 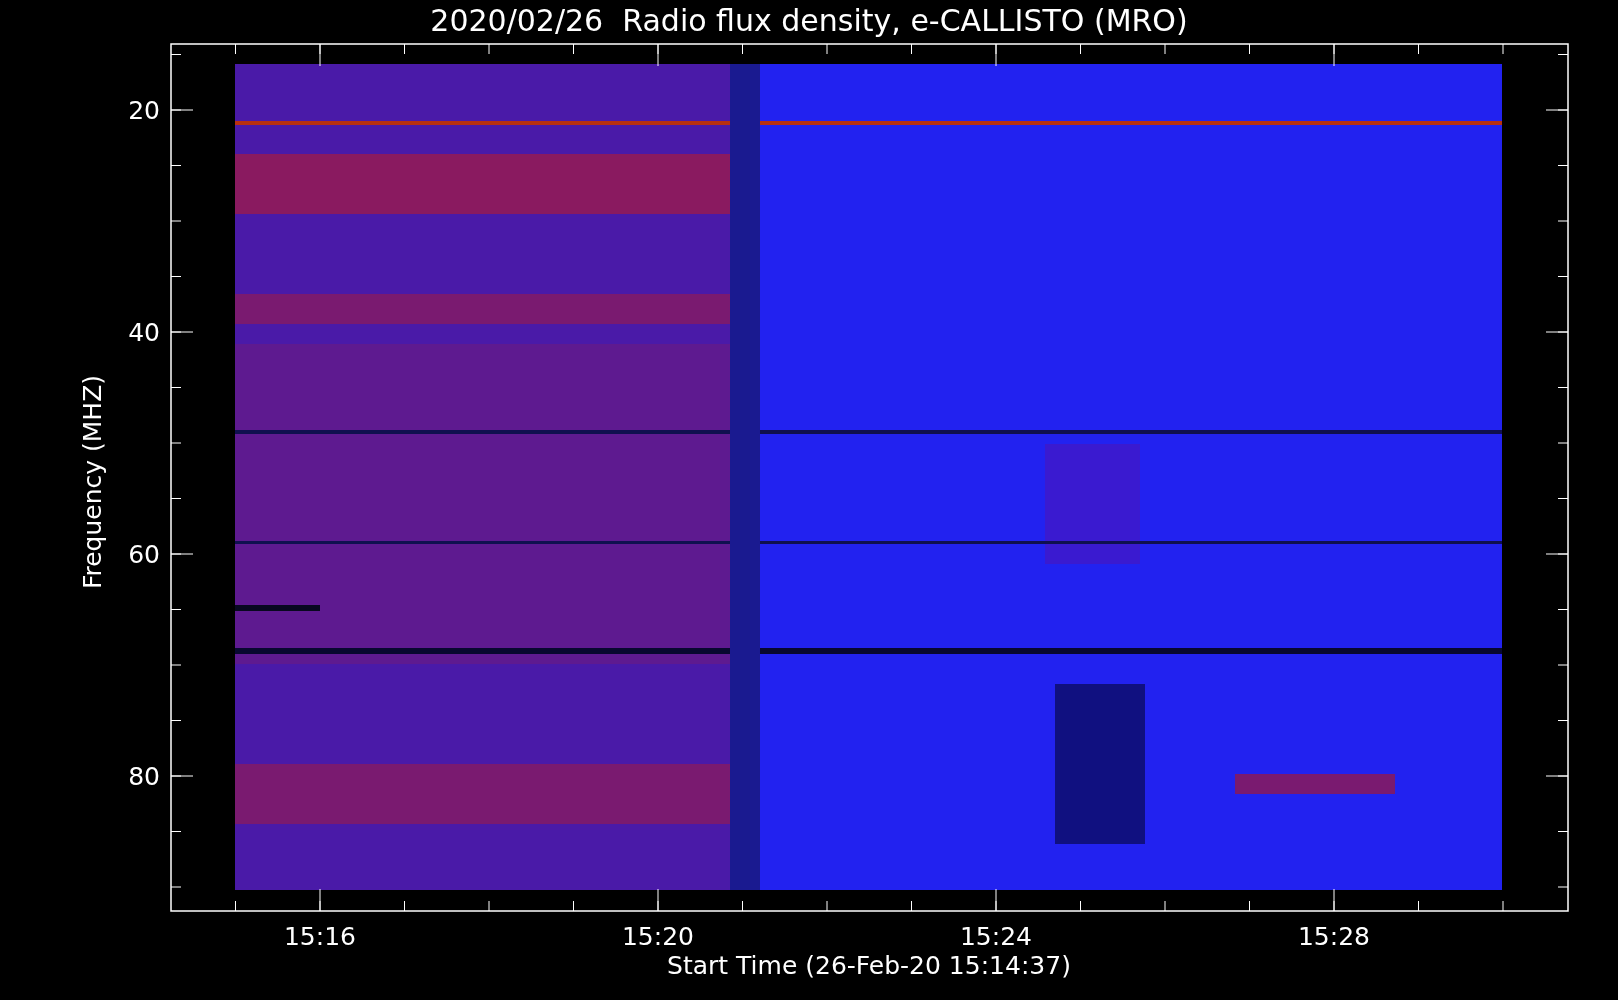 What do you see at coordinates (809, 20) in the screenshot?
I see `chart-title: 2020/02/26 Radio flux density, e-CALLISTO (MRO)` at bounding box center [809, 20].